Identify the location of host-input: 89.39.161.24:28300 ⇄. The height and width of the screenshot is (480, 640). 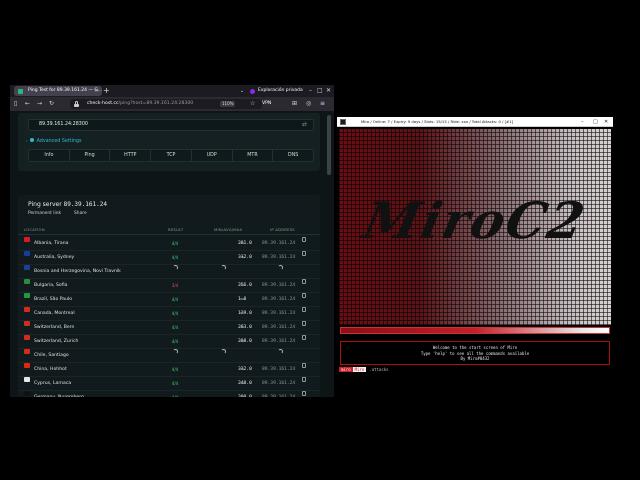
(171, 125).